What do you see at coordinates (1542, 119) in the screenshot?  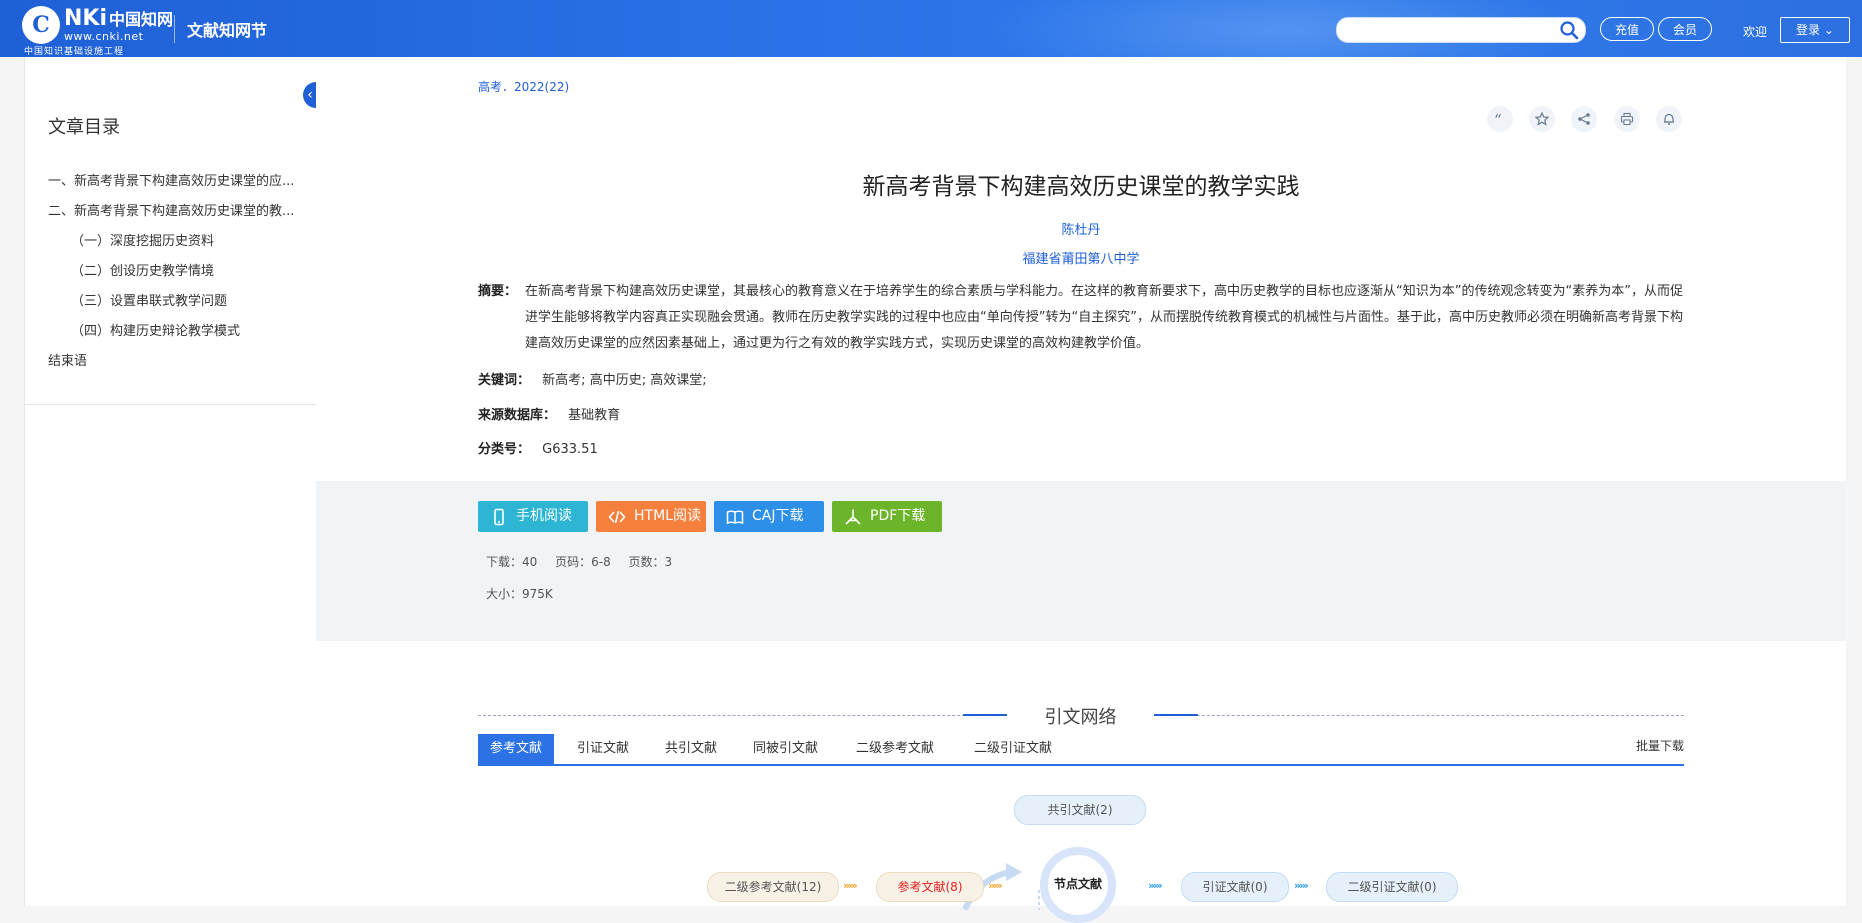 I see `star-icon` at bounding box center [1542, 119].